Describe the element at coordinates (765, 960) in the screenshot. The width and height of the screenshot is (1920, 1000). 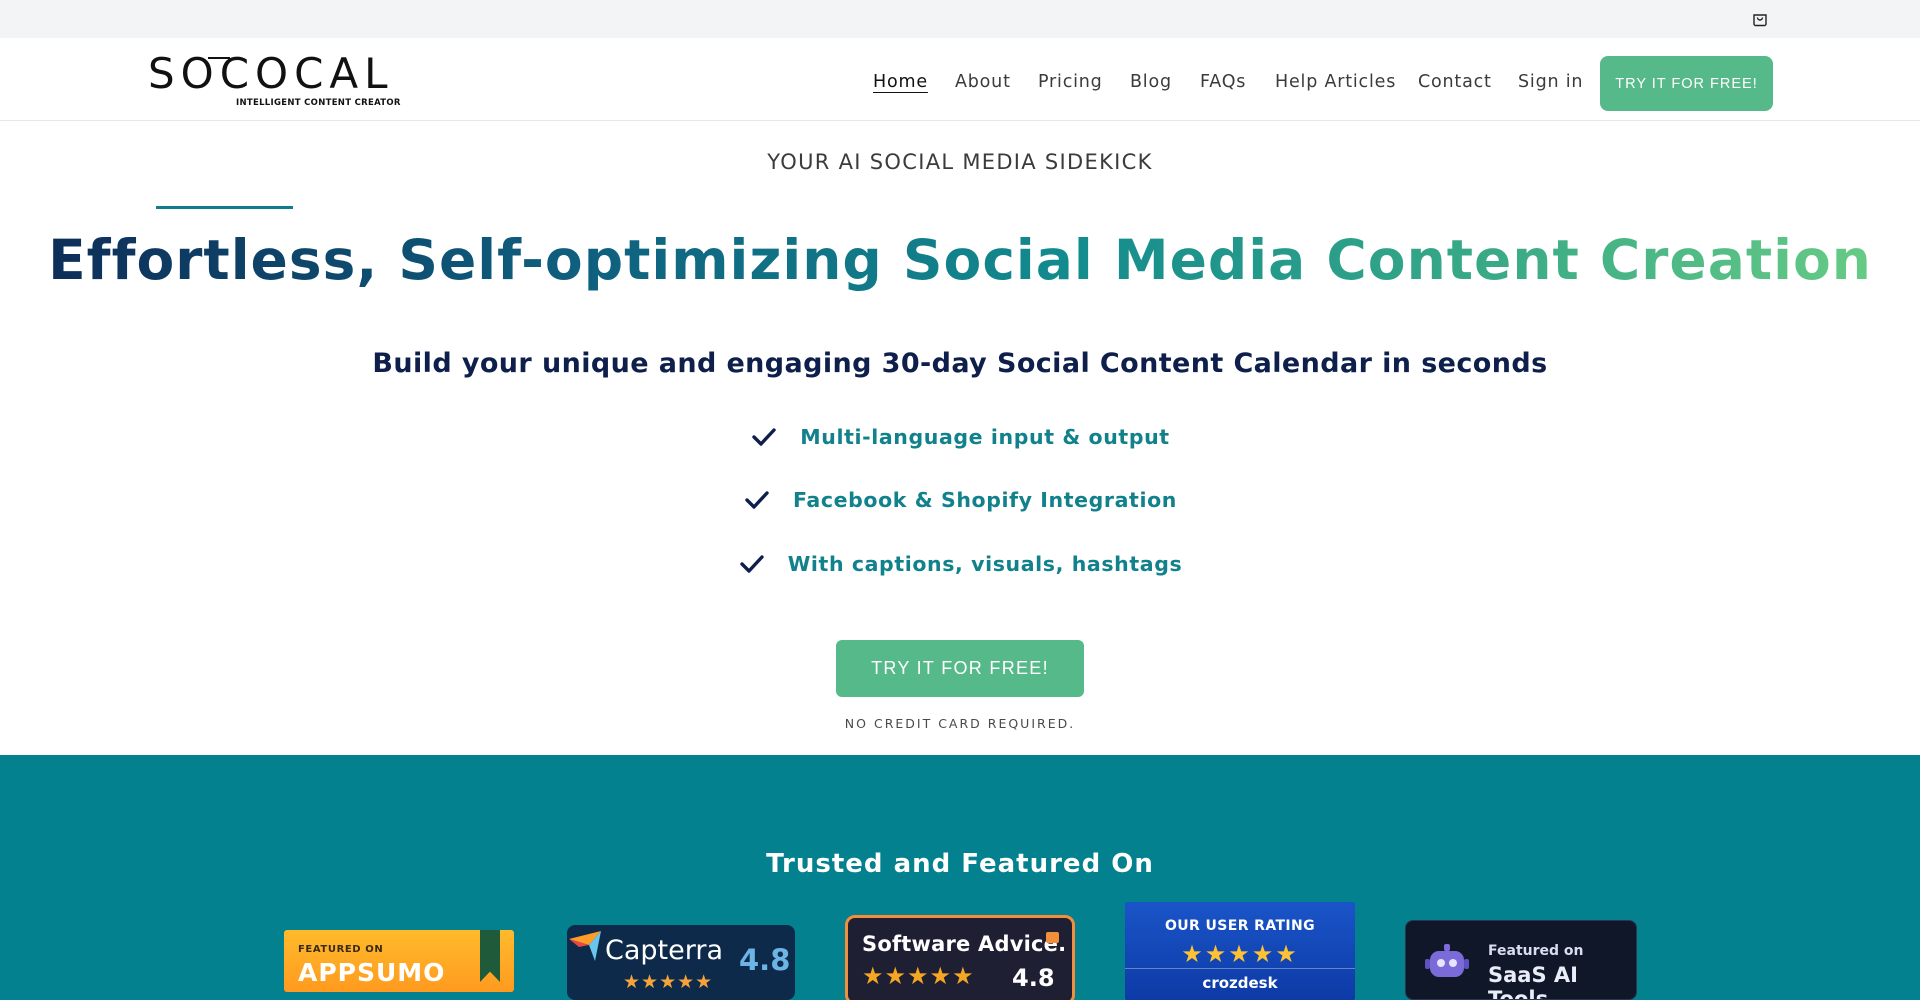
I see `capterra-score: 4.8` at that location.